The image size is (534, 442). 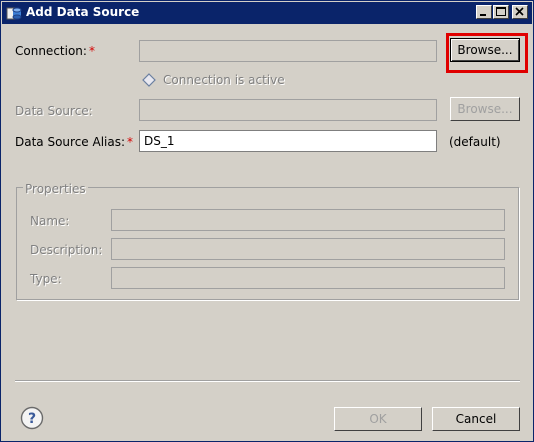 I want to click on datasource-input, so click(x=288, y=110).